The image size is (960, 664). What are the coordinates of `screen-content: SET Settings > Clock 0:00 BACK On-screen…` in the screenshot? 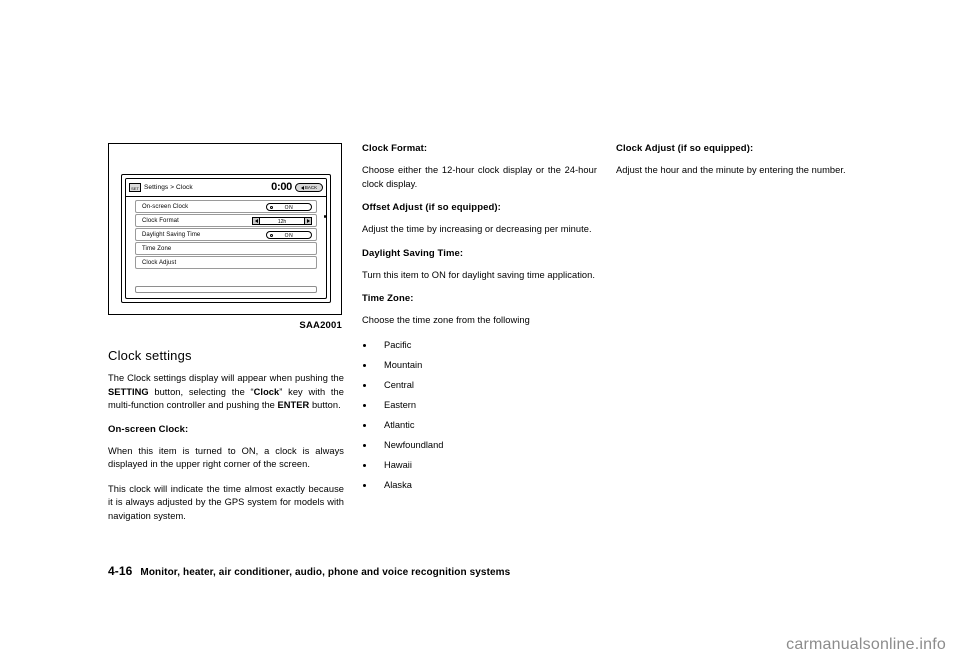 It's located at (226, 238).